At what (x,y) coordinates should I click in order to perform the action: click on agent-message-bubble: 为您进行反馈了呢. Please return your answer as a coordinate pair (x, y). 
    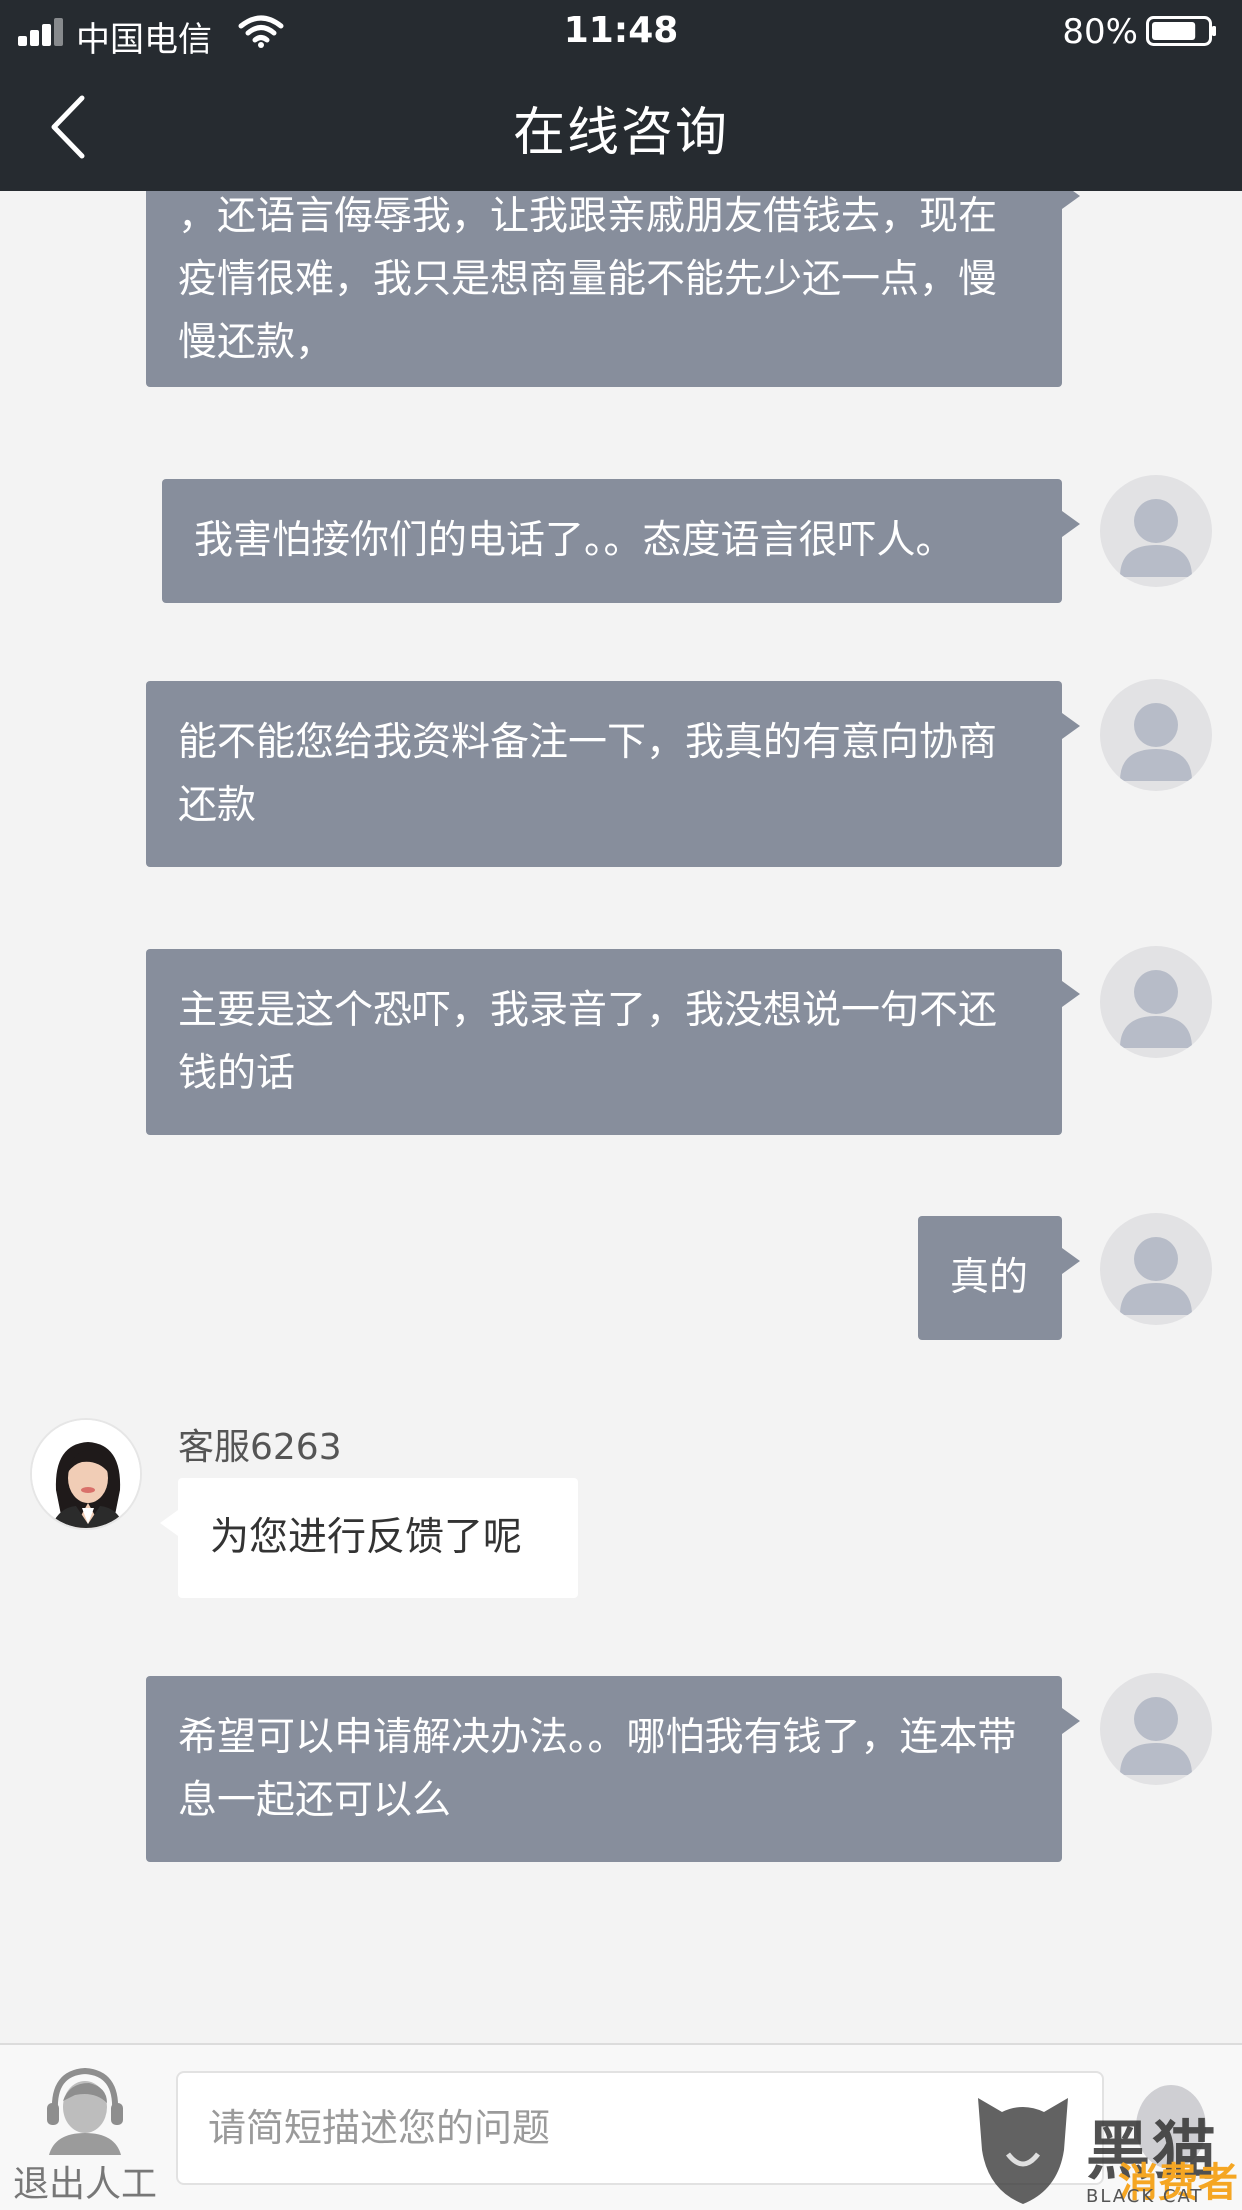
    Looking at the image, I should click on (369, 1538).